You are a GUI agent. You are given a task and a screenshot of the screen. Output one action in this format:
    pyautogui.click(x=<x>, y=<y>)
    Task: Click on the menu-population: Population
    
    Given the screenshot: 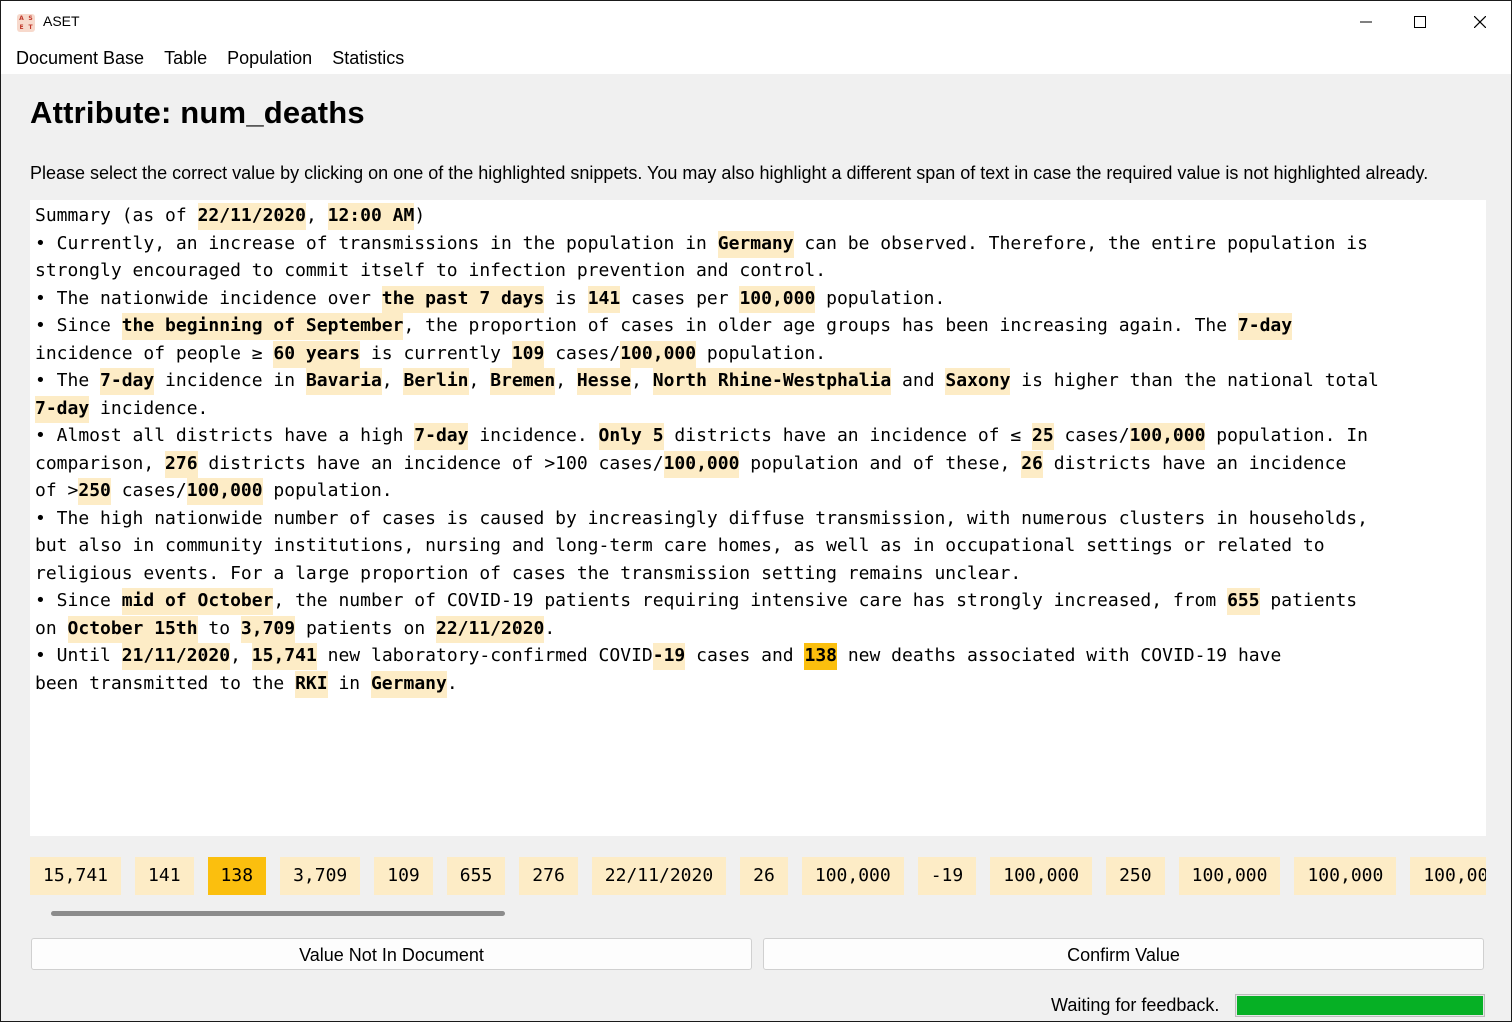 What is the action you would take?
    pyautogui.click(x=269, y=58)
    